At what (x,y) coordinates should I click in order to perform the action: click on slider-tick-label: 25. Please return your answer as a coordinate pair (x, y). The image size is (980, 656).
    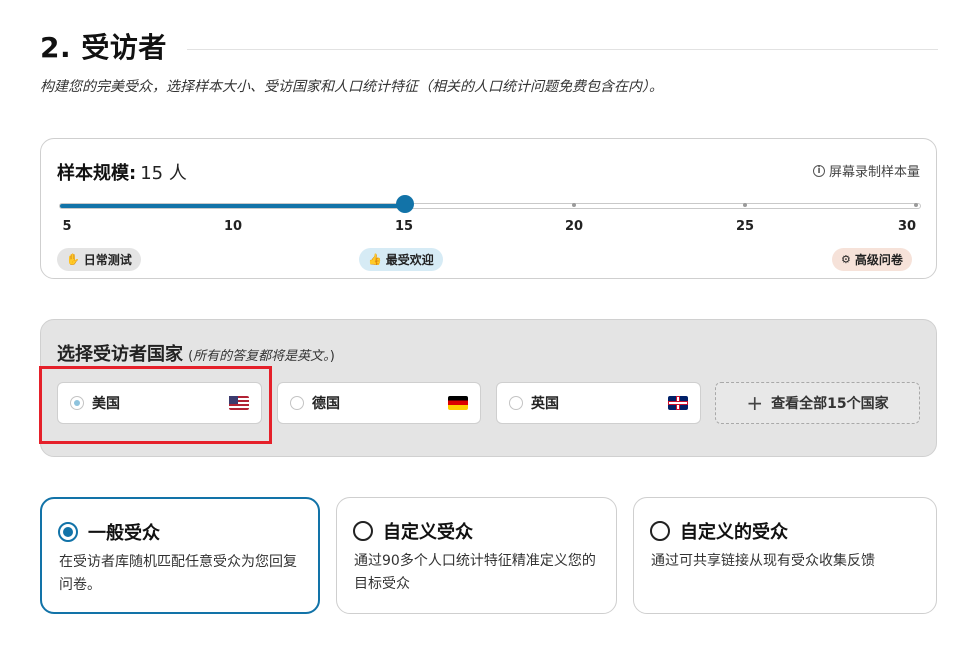
    Looking at the image, I should click on (745, 226).